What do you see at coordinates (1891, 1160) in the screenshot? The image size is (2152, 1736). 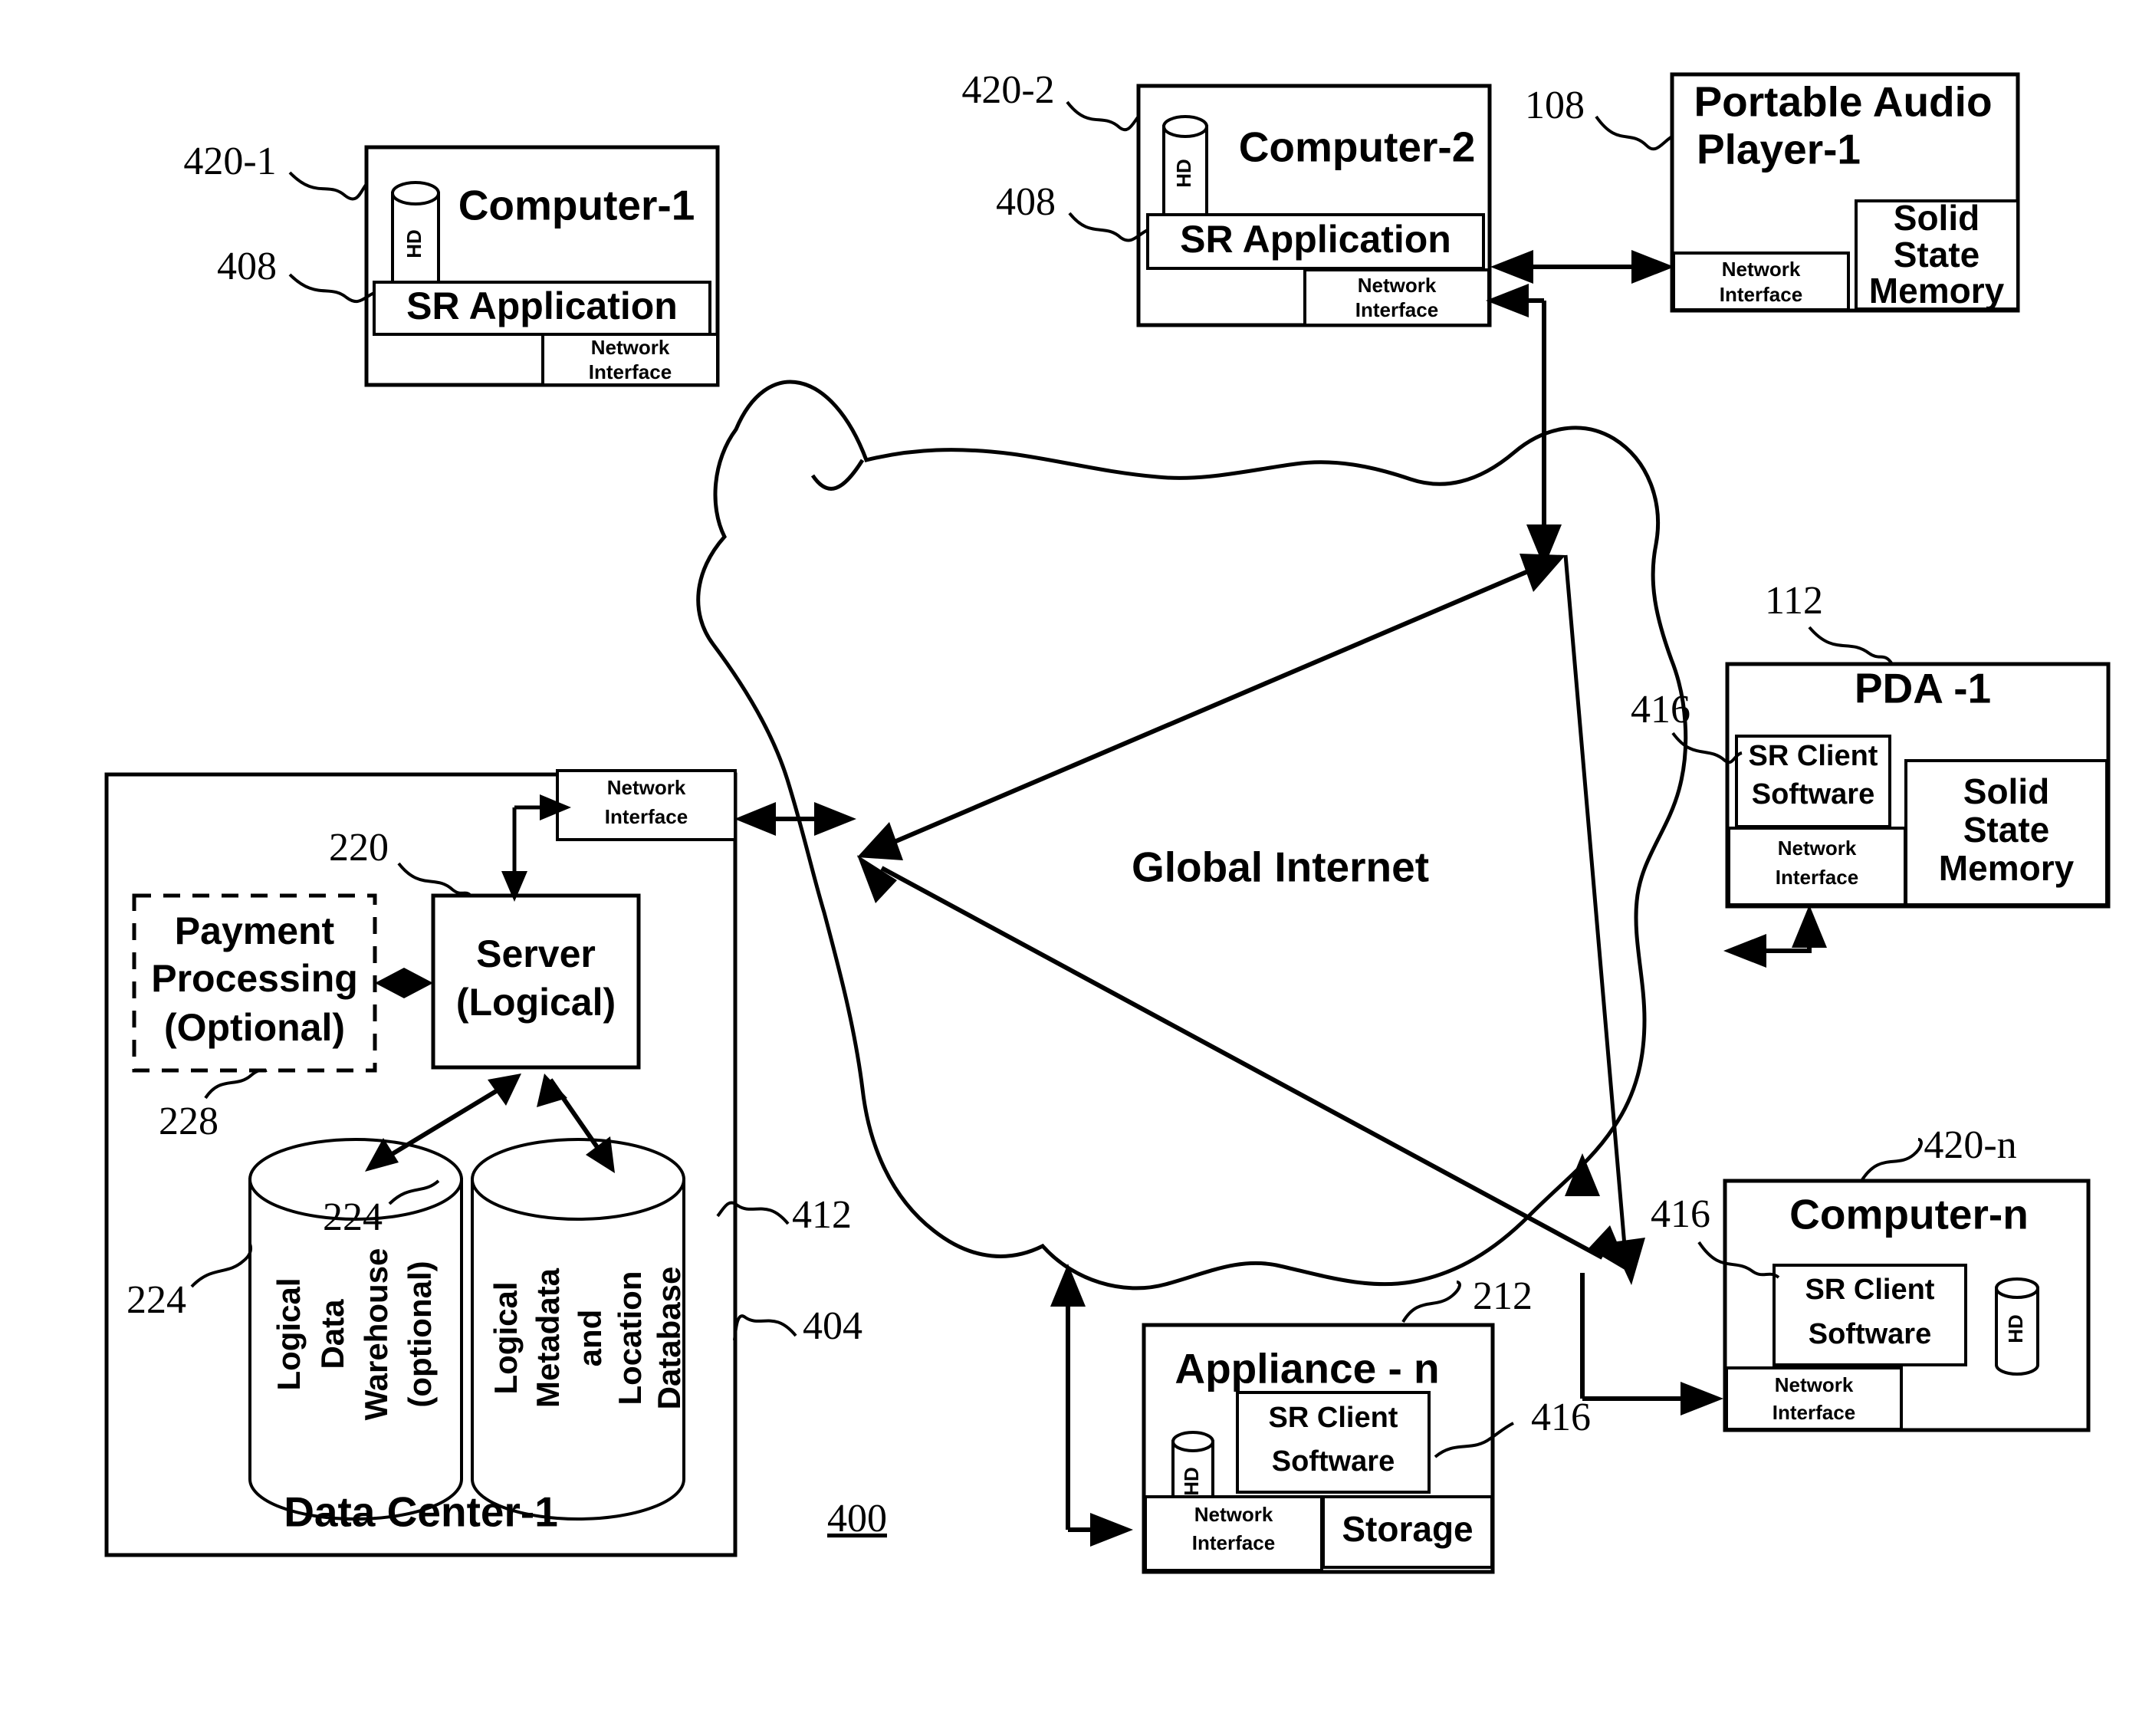 I see `leader-420-n` at bounding box center [1891, 1160].